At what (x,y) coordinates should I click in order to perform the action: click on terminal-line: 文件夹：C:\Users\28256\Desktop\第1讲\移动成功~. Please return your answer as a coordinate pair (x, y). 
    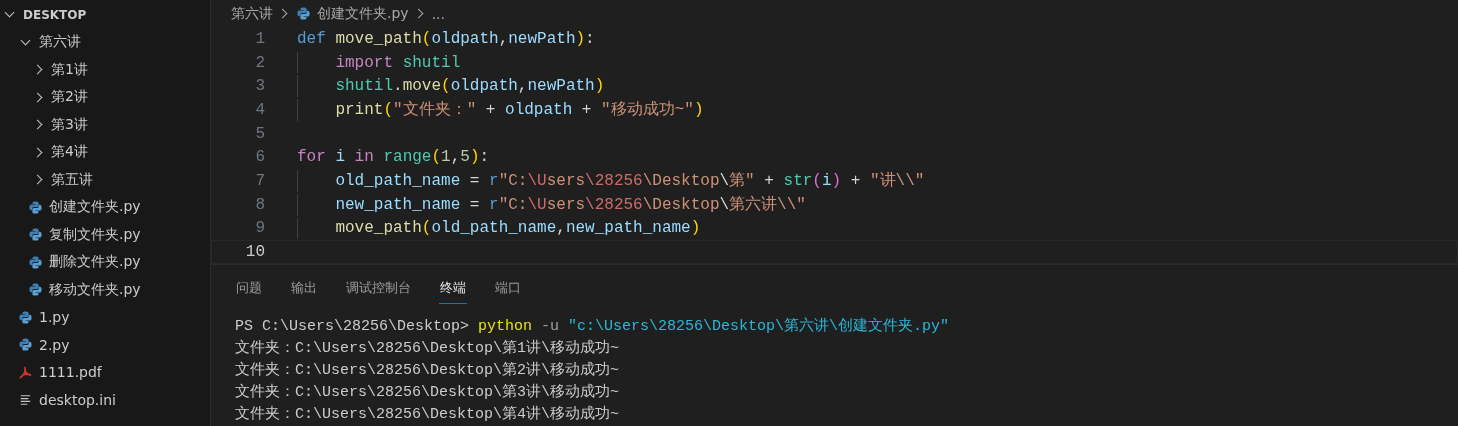
    Looking at the image, I should click on (427, 348).